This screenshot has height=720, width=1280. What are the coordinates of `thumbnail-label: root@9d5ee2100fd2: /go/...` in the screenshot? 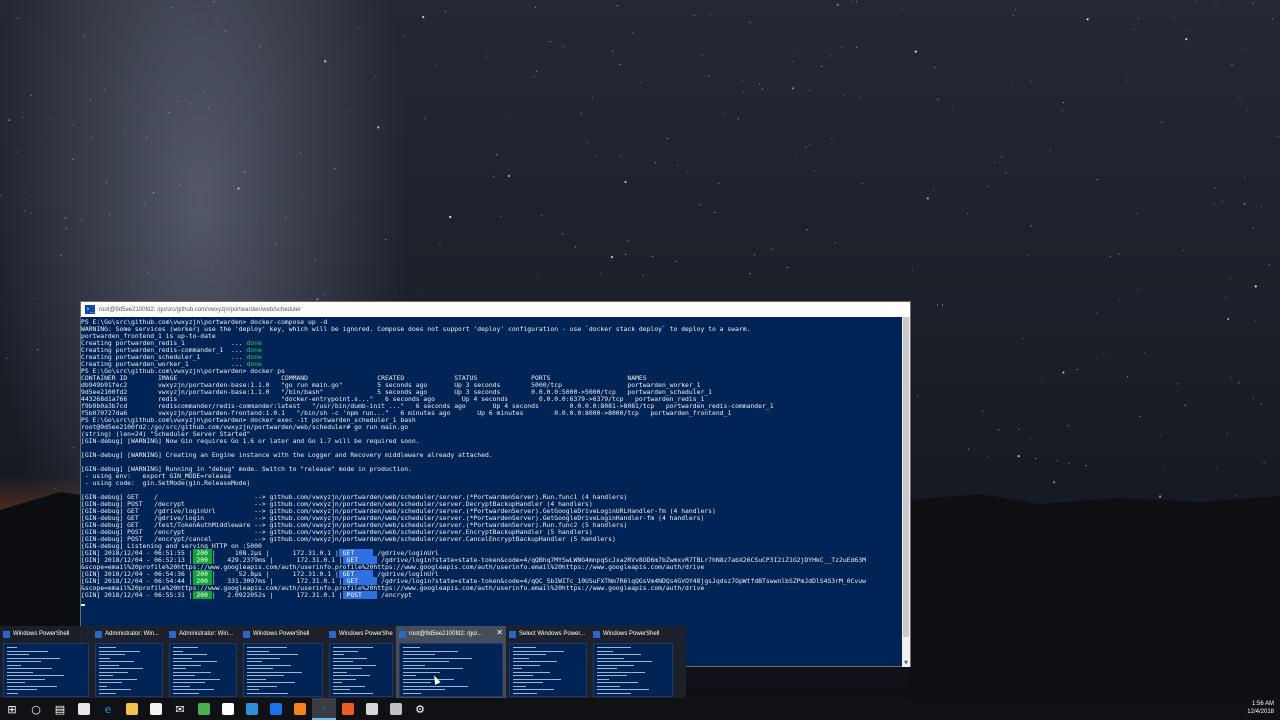 It's located at (446, 634).